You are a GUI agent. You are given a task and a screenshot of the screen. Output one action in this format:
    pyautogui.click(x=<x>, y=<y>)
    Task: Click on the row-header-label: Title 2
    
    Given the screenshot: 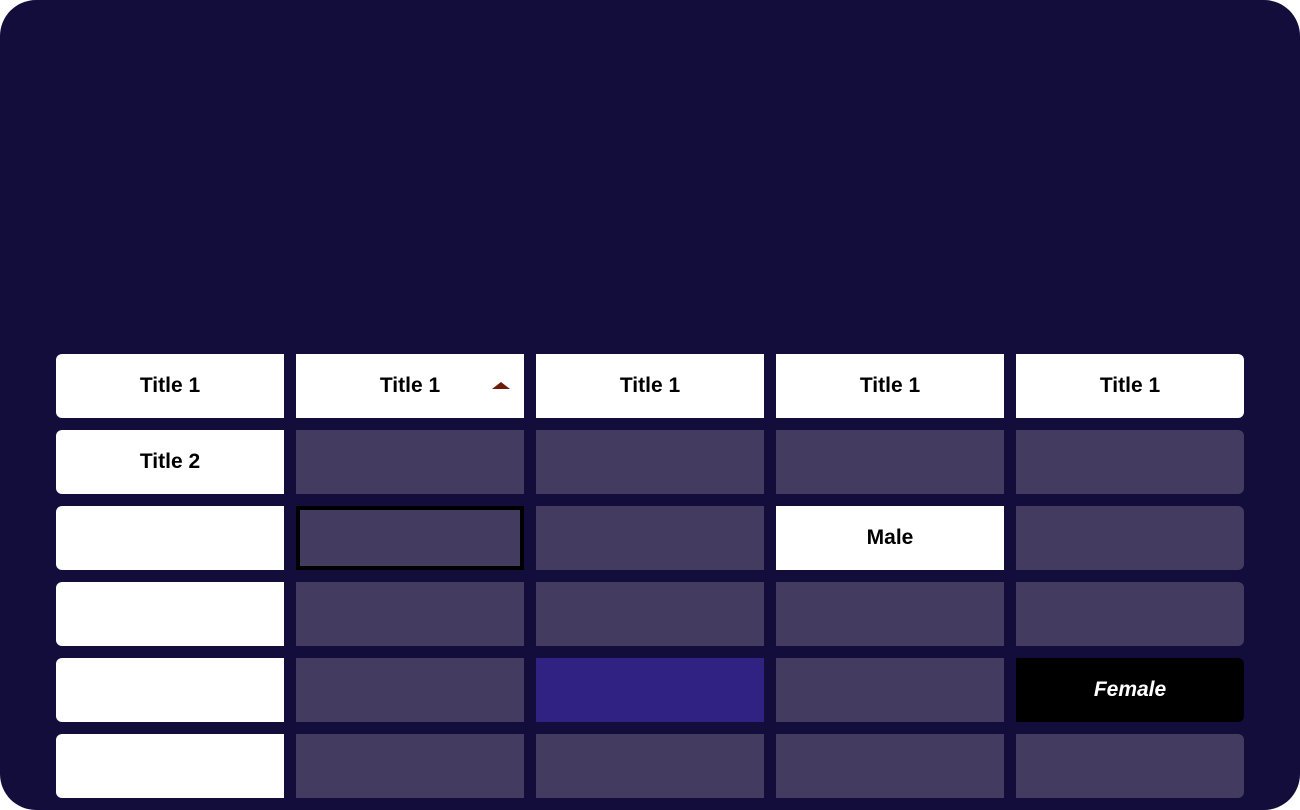 What is the action you would take?
    pyautogui.click(x=170, y=461)
    